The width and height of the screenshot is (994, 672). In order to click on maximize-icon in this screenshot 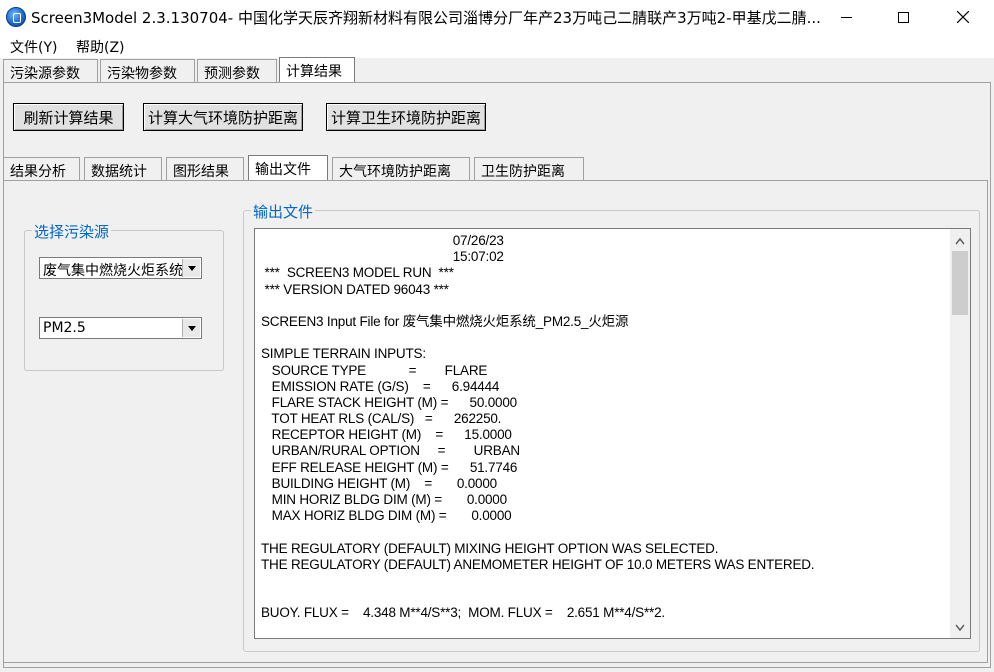, I will do `click(903, 17)`.